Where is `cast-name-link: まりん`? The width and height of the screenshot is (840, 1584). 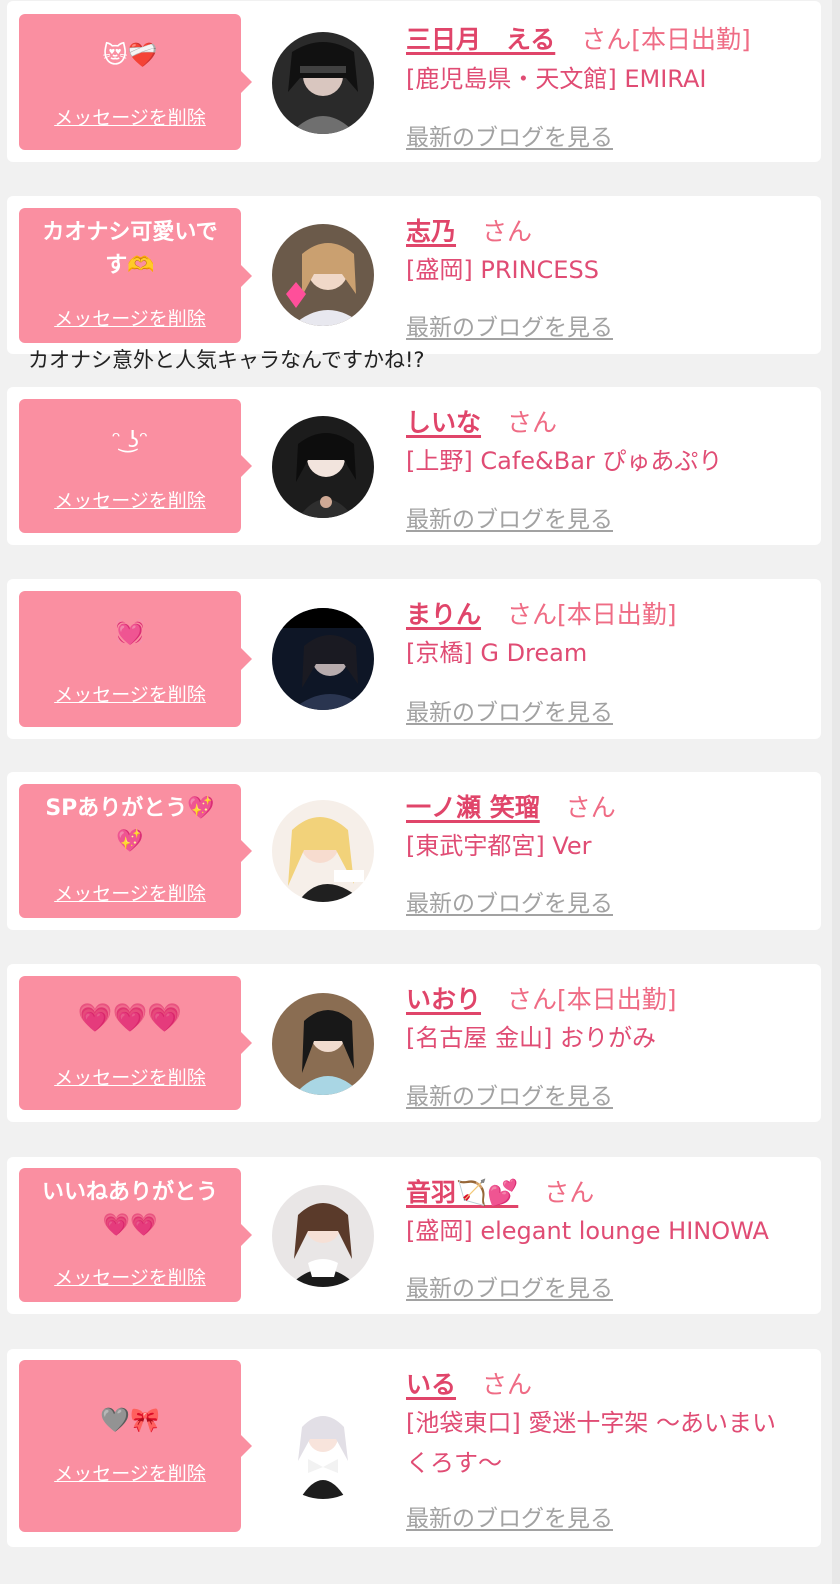 cast-name-link: まりん is located at coordinates (443, 614).